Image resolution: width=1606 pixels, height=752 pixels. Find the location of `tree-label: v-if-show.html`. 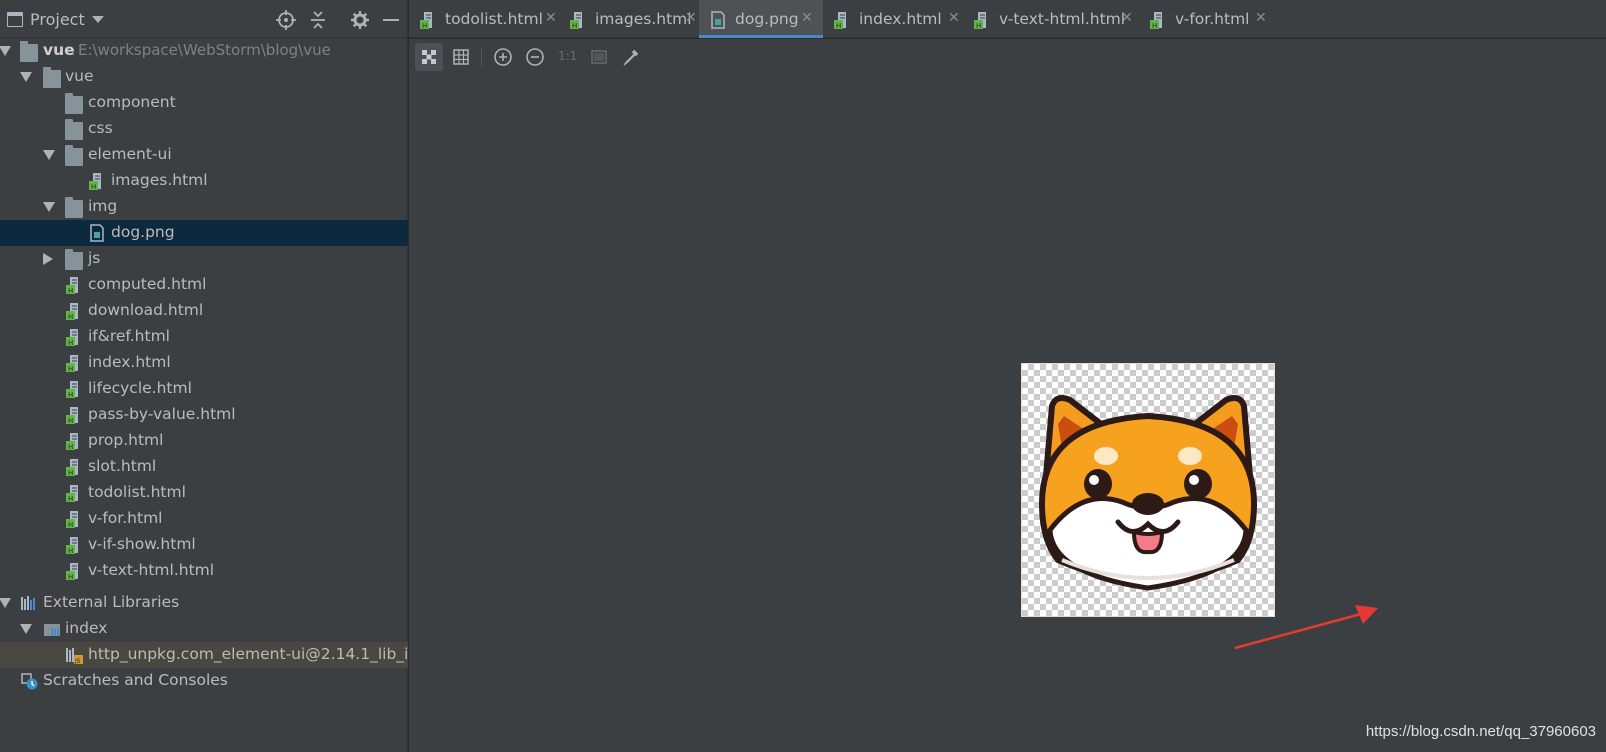

tree-label: v-if-show.html is located at coordinates (142, 544).